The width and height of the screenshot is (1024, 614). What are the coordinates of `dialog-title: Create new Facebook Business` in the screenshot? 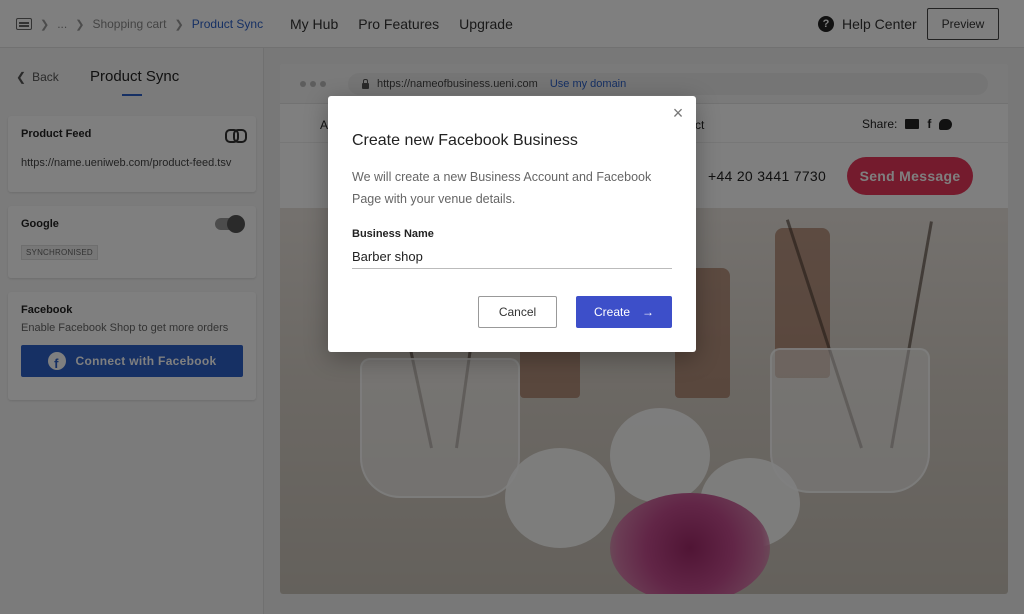 It's located at (465, 140).